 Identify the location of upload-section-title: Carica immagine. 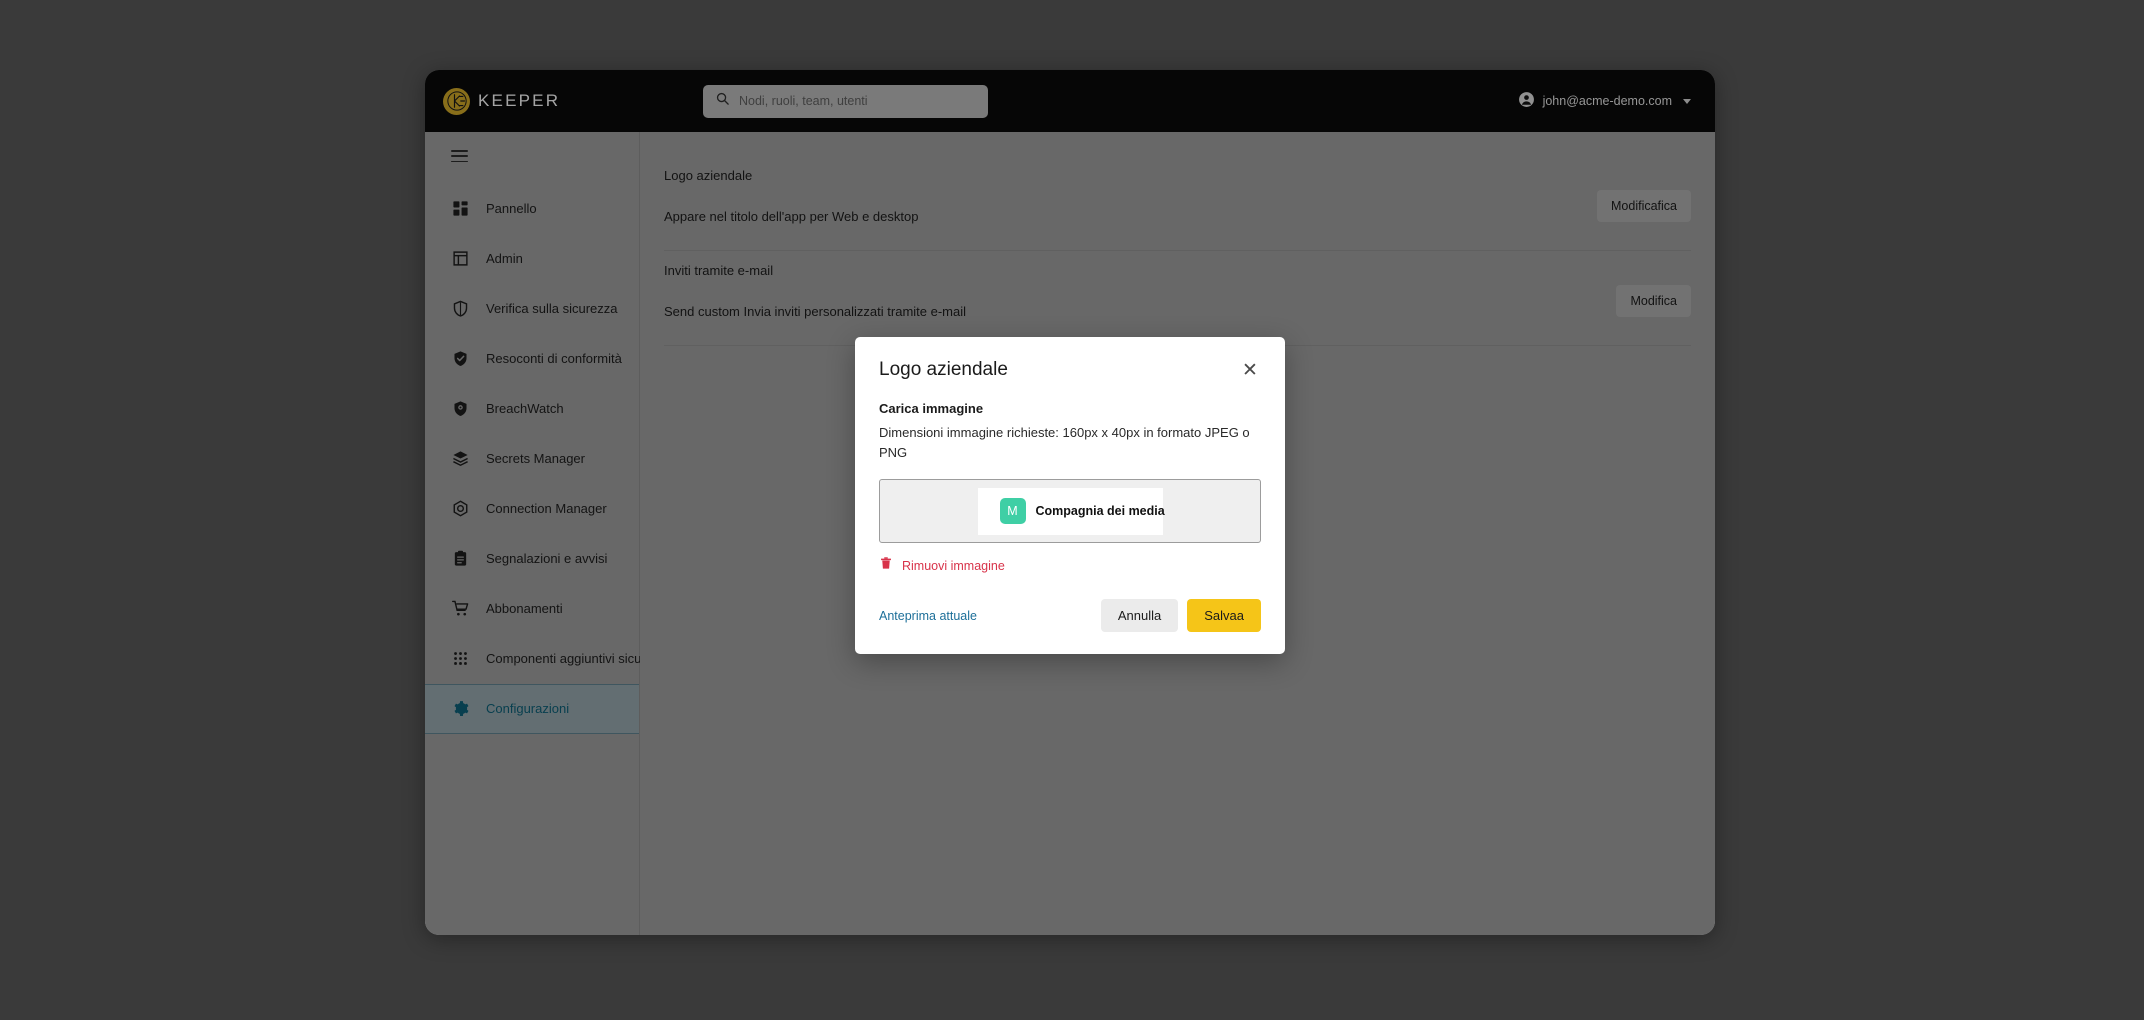
(931, 408).